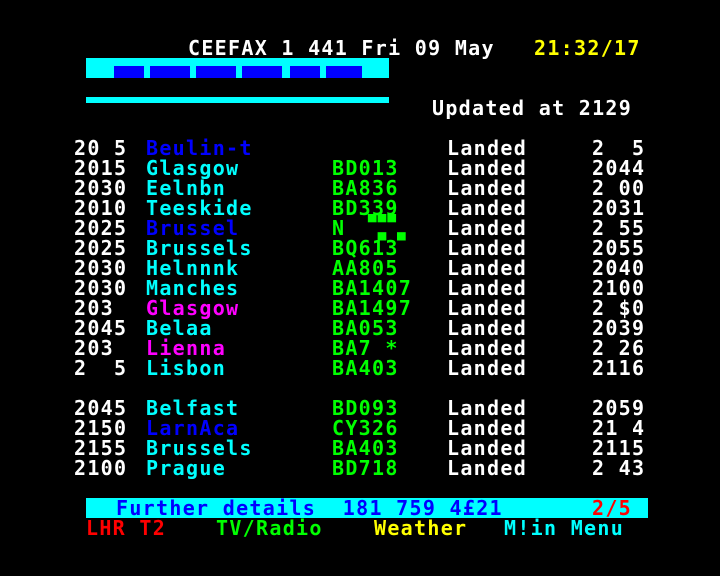 The width and height of the screenshot is (720, 576). What do you see at coordinates (365, 268) in the screenshot?
I see `flight-number: AA805` at bounding box center [365, 268].